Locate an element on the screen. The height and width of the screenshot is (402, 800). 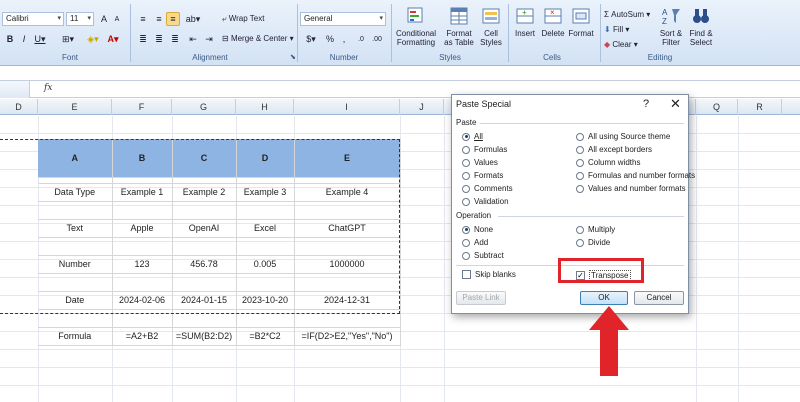
align-right-icon: ≣ is located at coordinates (175, 39).